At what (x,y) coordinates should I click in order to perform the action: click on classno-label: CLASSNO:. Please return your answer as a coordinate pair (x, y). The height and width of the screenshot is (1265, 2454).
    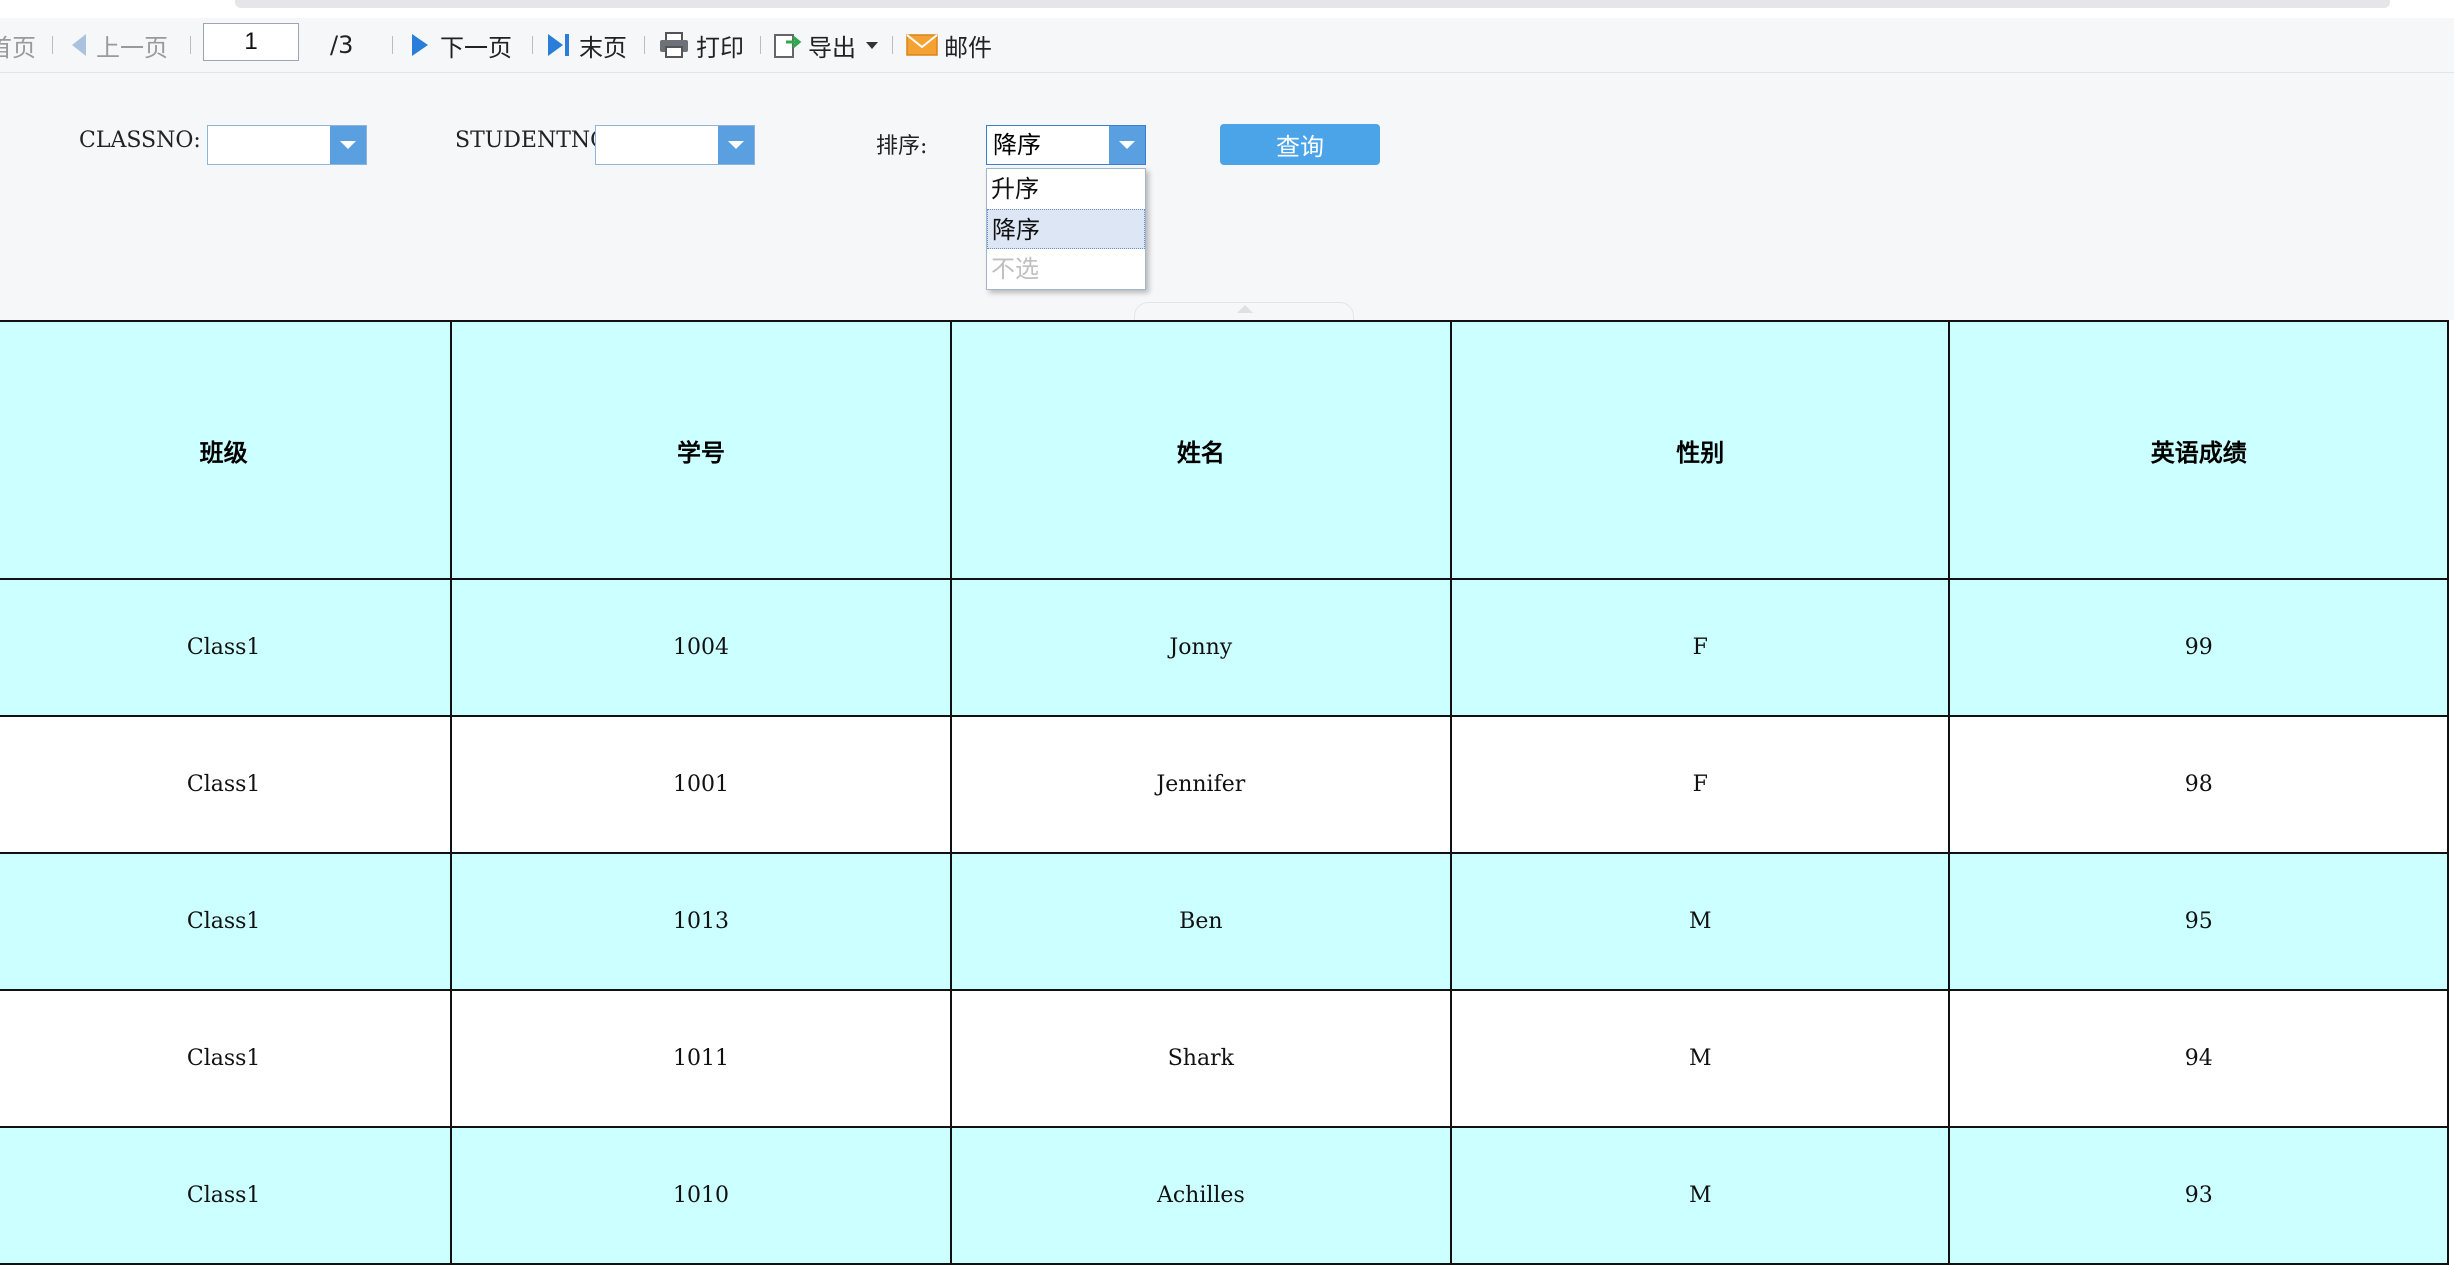
    Looking at the image, I should click on (140, 140).